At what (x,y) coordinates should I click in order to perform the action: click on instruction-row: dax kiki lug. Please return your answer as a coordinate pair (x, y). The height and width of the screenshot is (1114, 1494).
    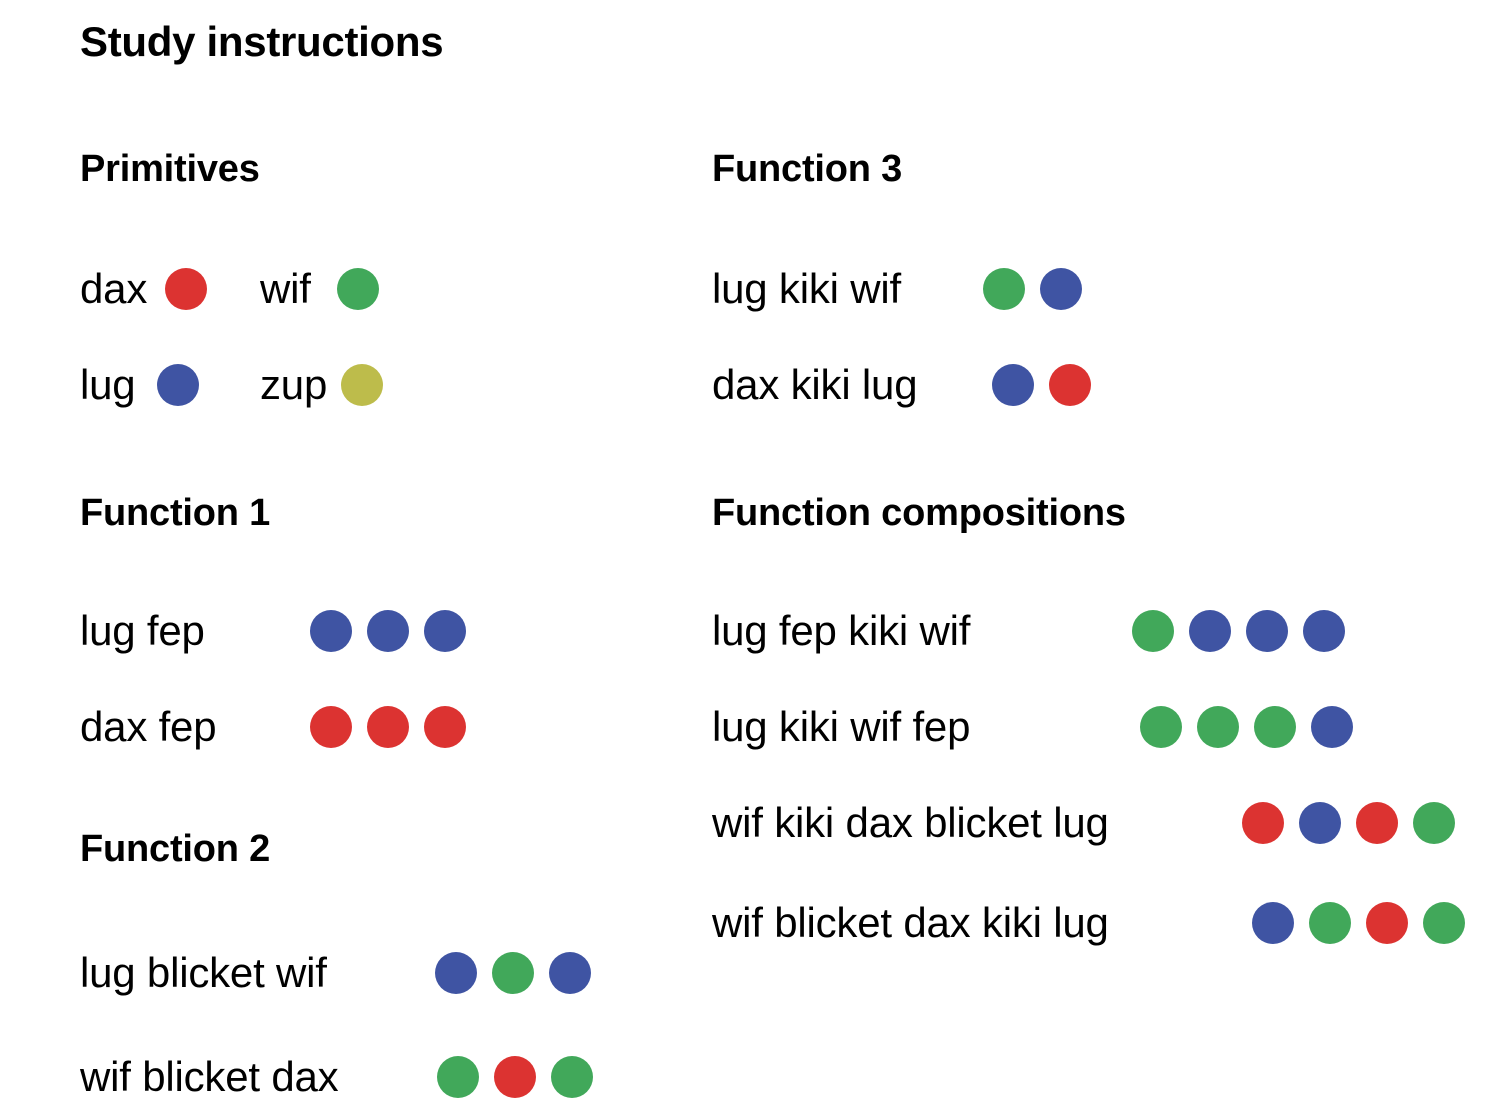
    Looking at the image, I should click on (901, 384).